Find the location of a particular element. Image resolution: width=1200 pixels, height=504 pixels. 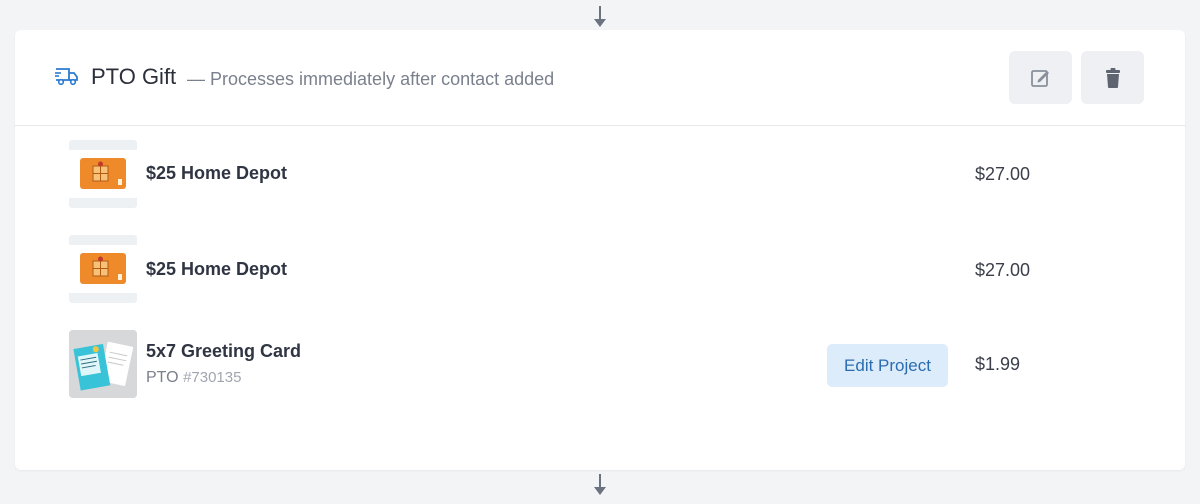

greeting-card-icon is located at coordinates (103, 364).